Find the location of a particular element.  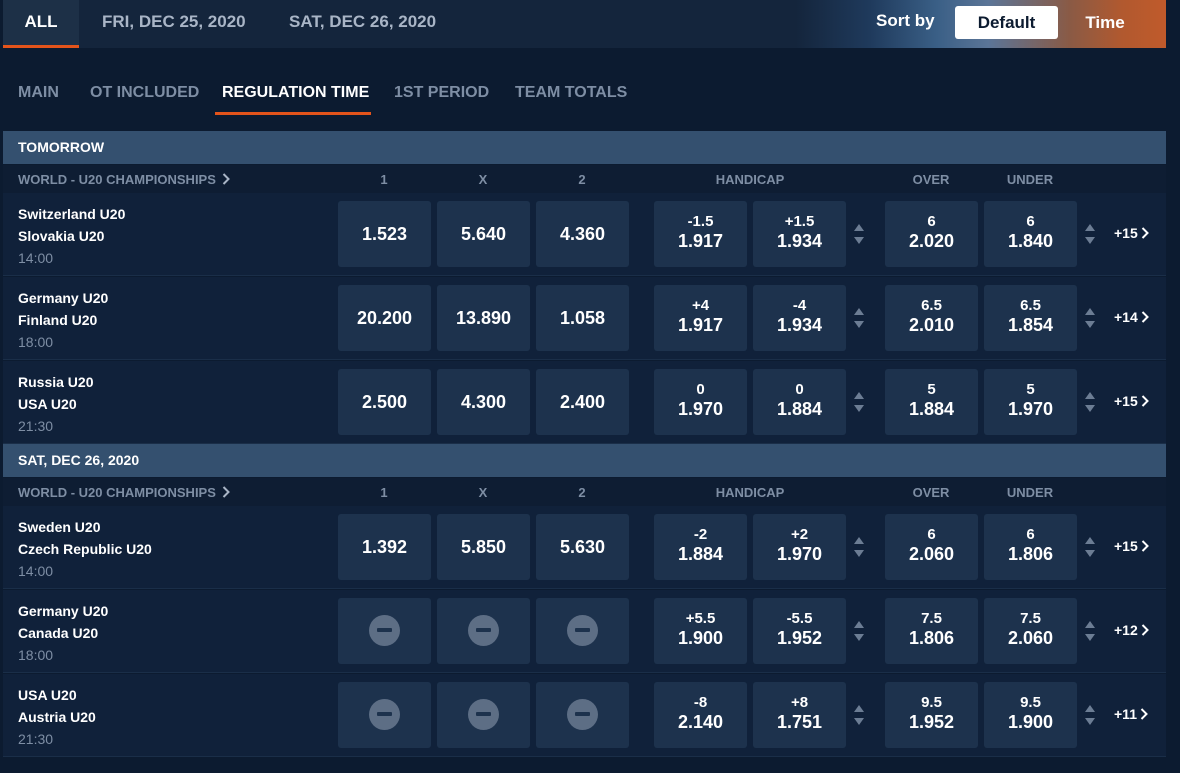

handicap-home-button: +4 1.917 is located at coordinates (700, 318).